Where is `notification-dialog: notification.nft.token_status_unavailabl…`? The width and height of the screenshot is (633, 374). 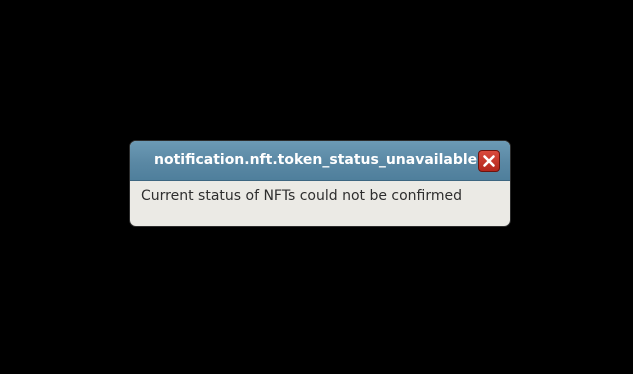
notification-dialog: notification.nft.token_status_unavailabl… is located at coordinates (320, 183).